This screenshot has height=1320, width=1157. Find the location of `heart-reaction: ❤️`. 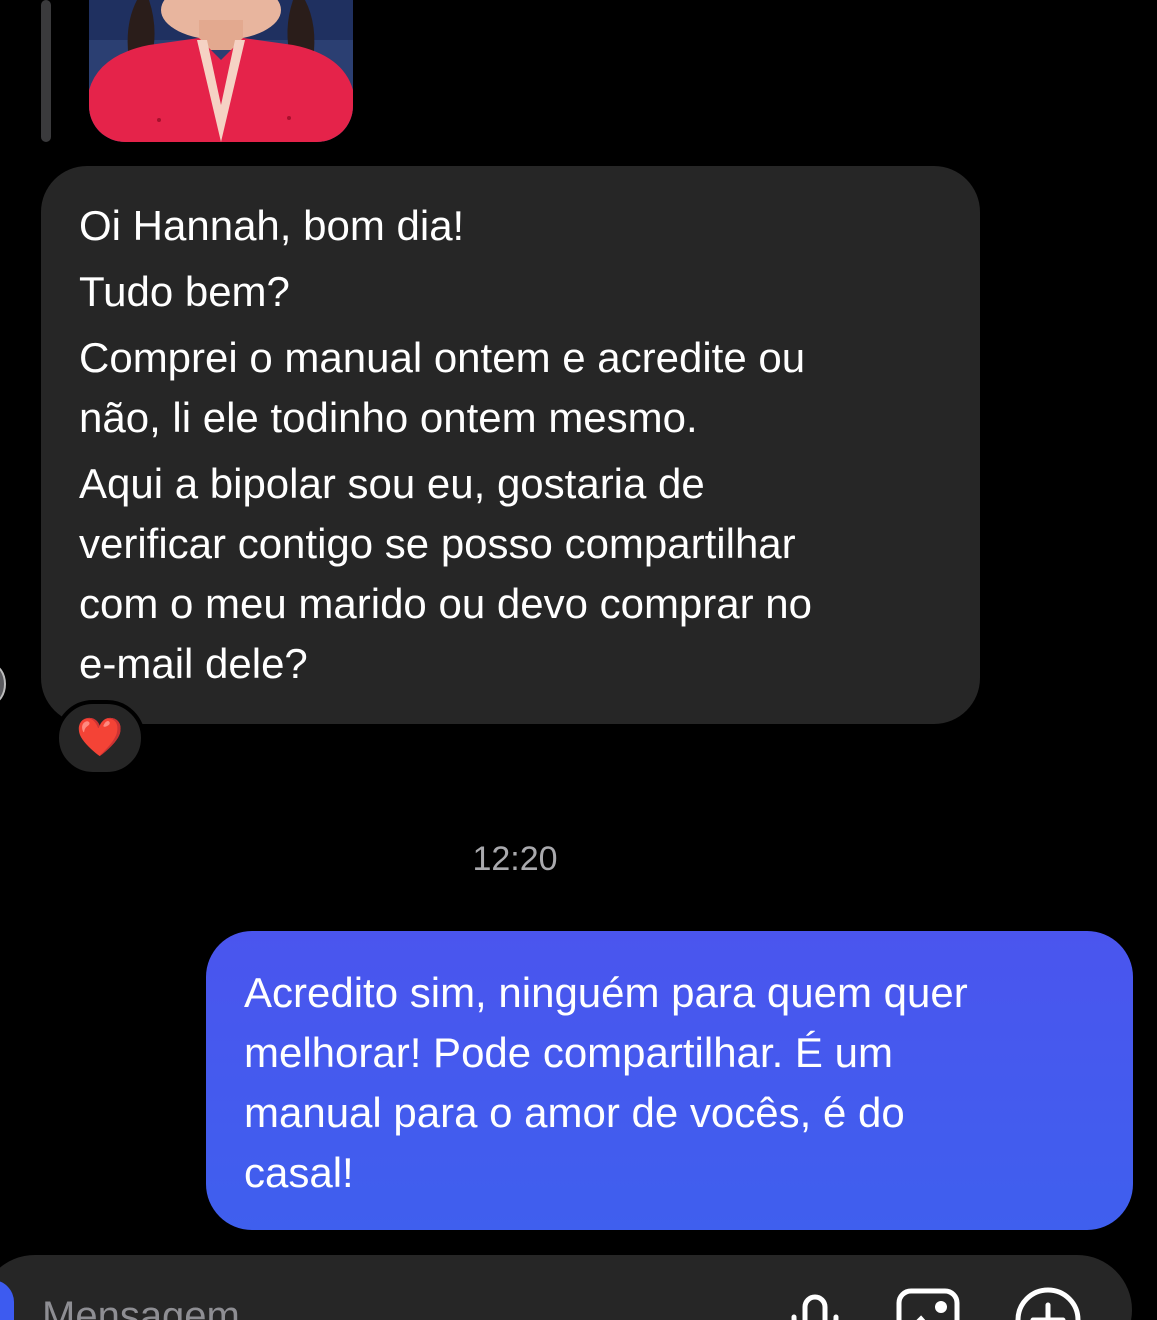

heart-reaction: ❤️ is located at coordinates (100, 738).